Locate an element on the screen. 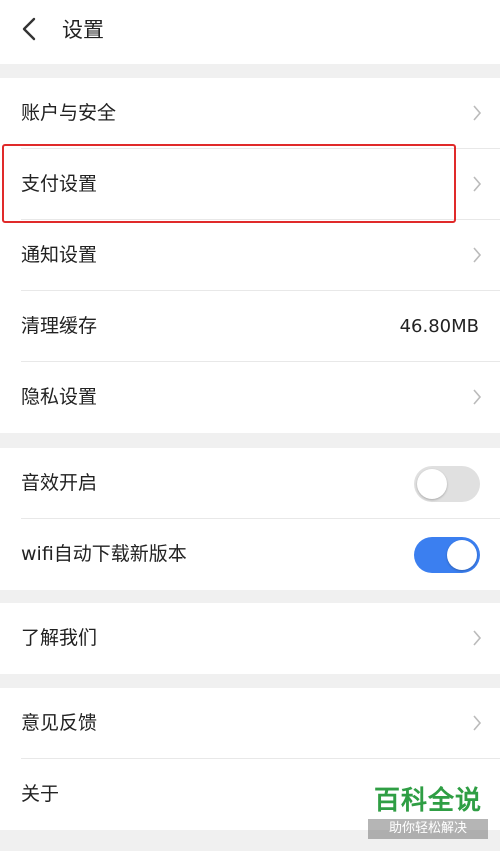 This screenshot has height=851, width=500. back-button is located at coordinates (29, 29).